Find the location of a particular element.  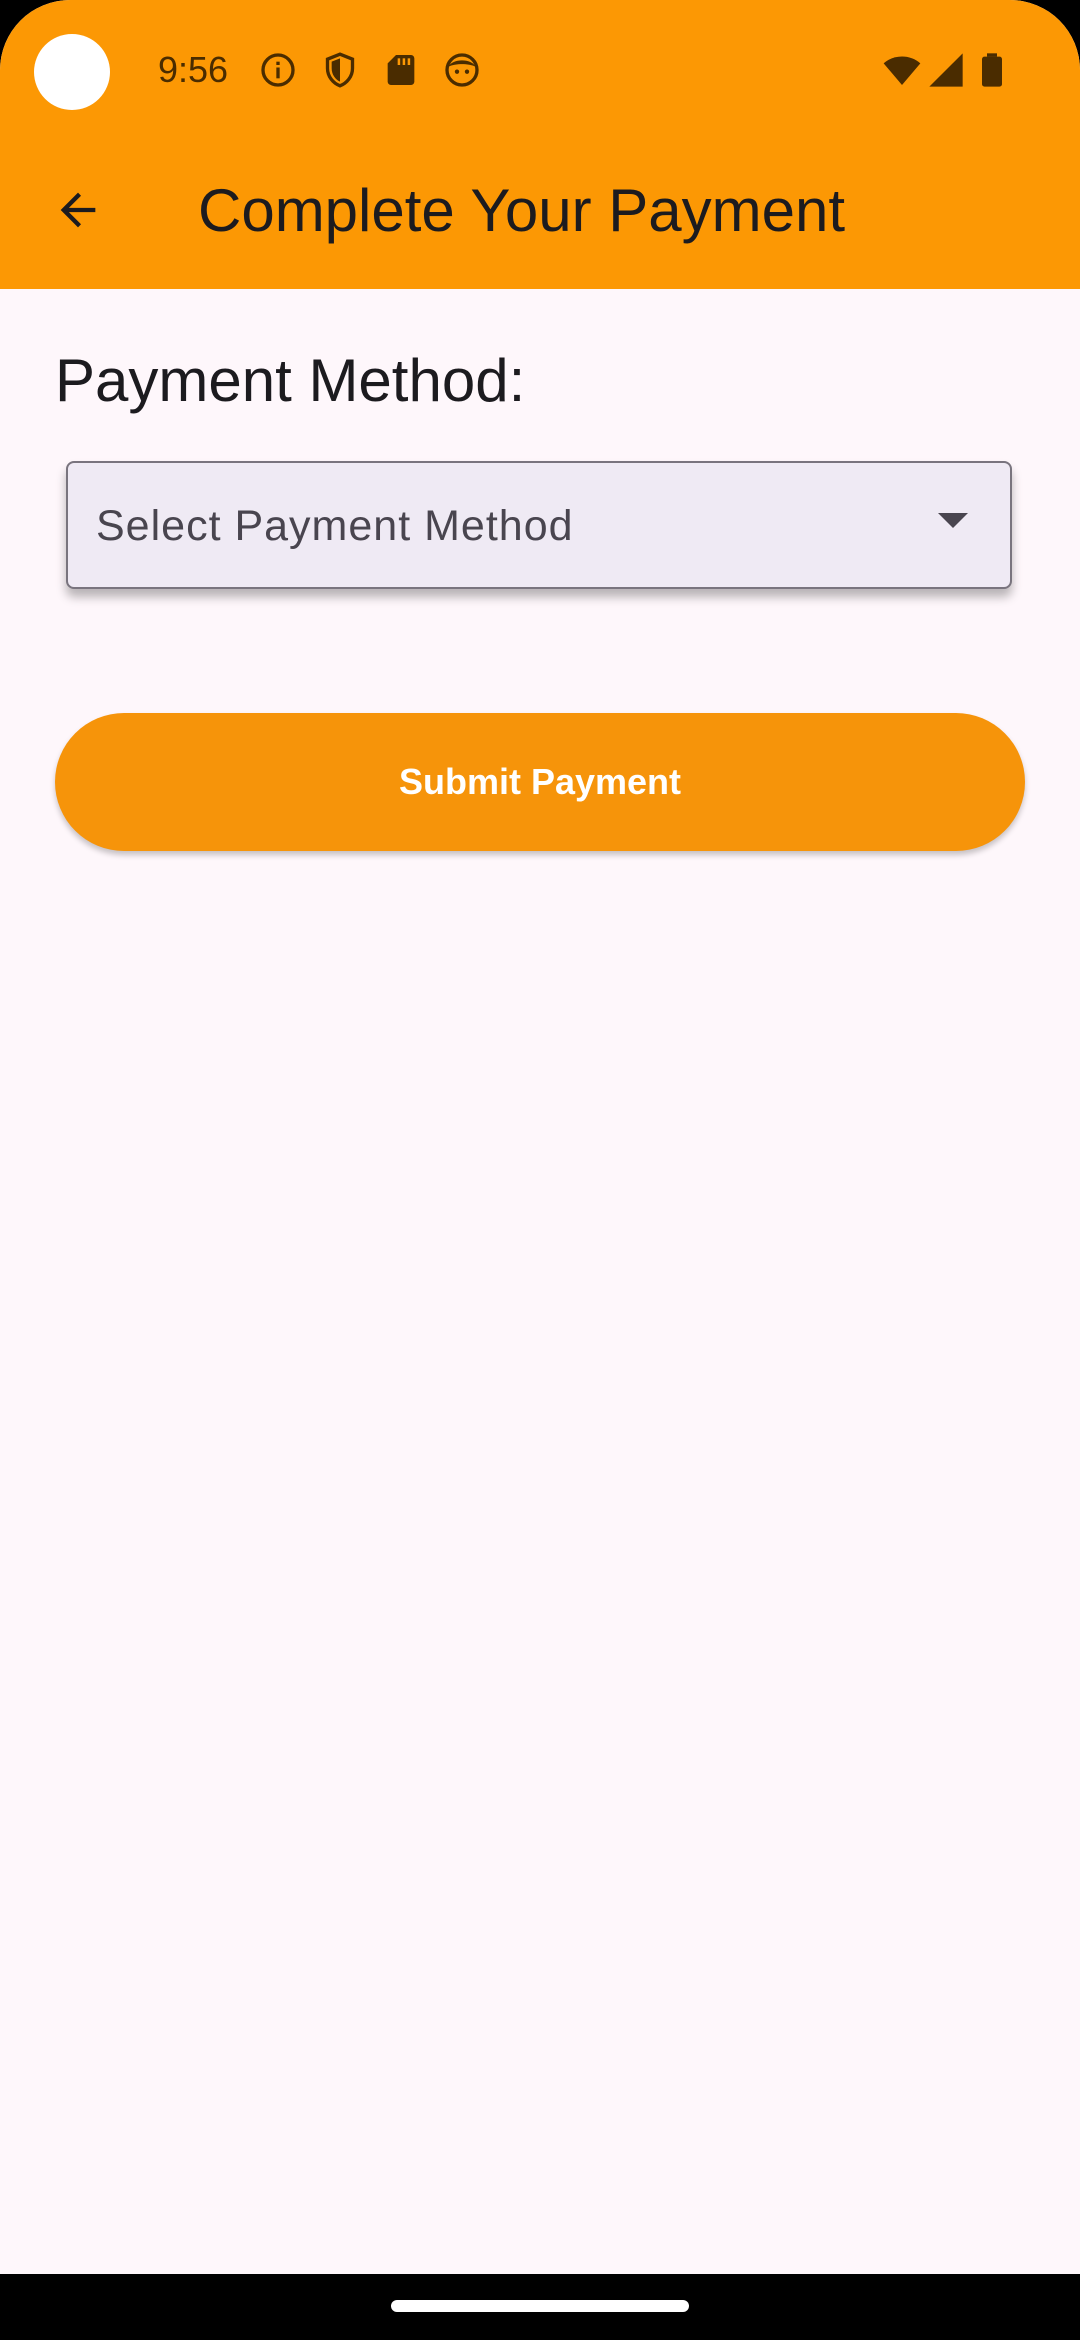

face-icon is located at coordinates (462, 70).